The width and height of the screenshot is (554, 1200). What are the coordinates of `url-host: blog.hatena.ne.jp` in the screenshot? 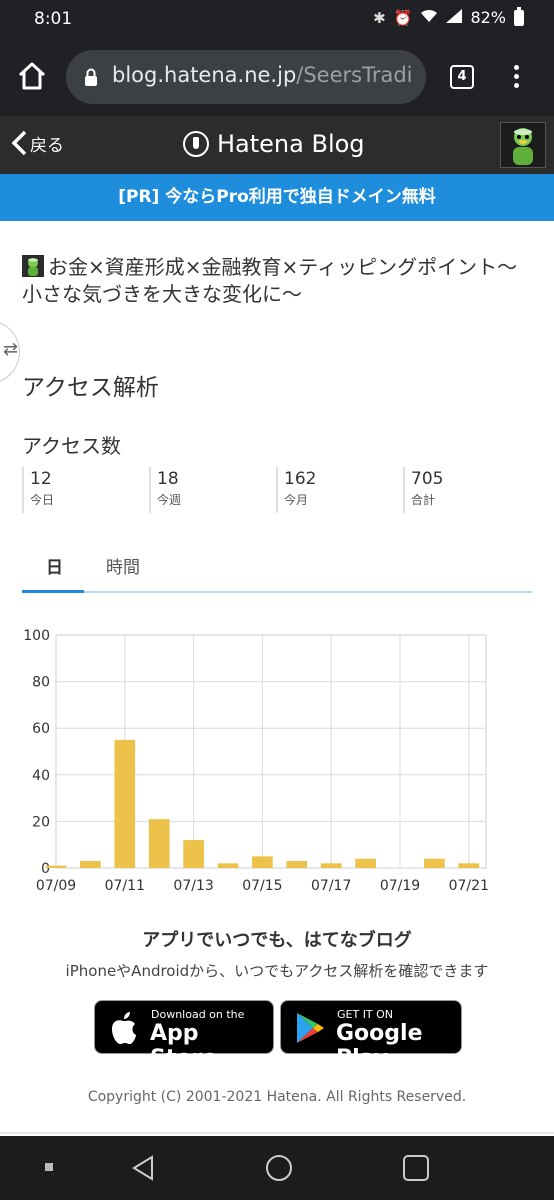 It's located at (204, 75).